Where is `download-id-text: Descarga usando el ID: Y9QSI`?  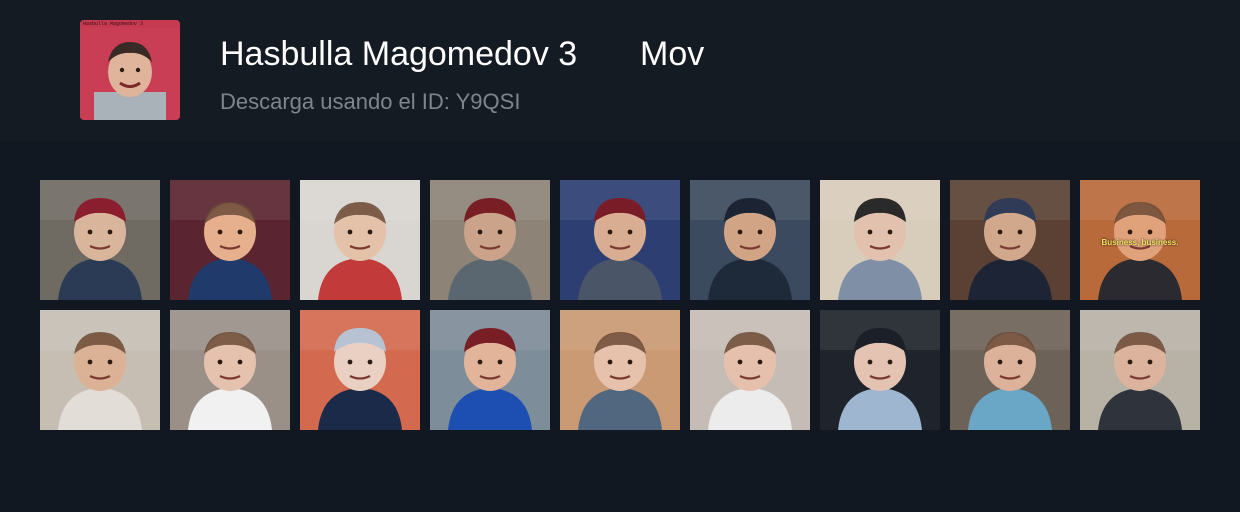 download-id-text: Descarga usando el ID: Y9QSI is located at coordinates (370, 101).